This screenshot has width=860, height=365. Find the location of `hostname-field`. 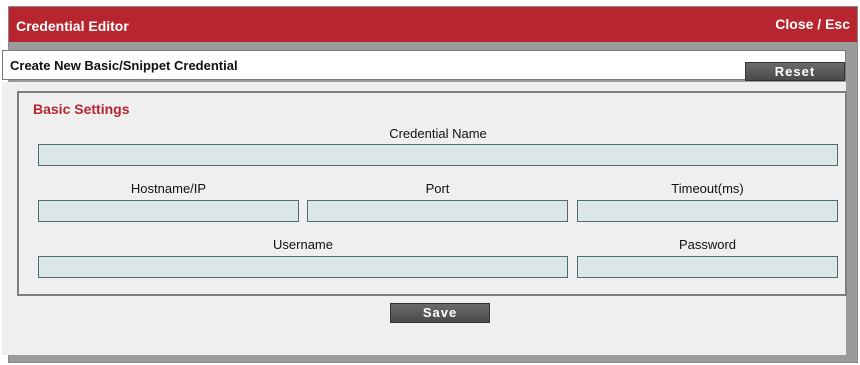

hostname-field is located at coordinates (168, 211).